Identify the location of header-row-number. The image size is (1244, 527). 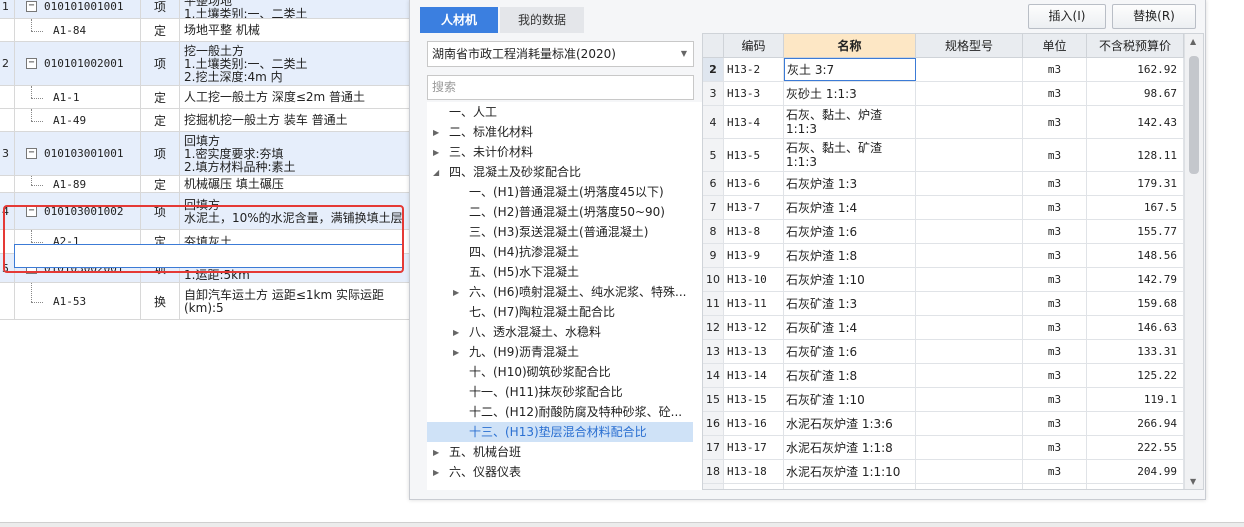
(713, 46).